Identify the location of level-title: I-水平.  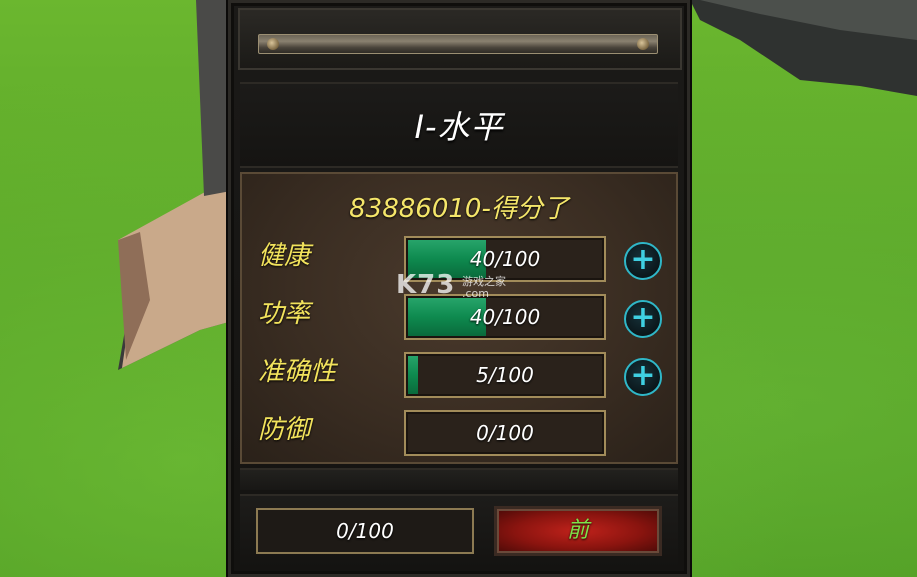
(459, 127).